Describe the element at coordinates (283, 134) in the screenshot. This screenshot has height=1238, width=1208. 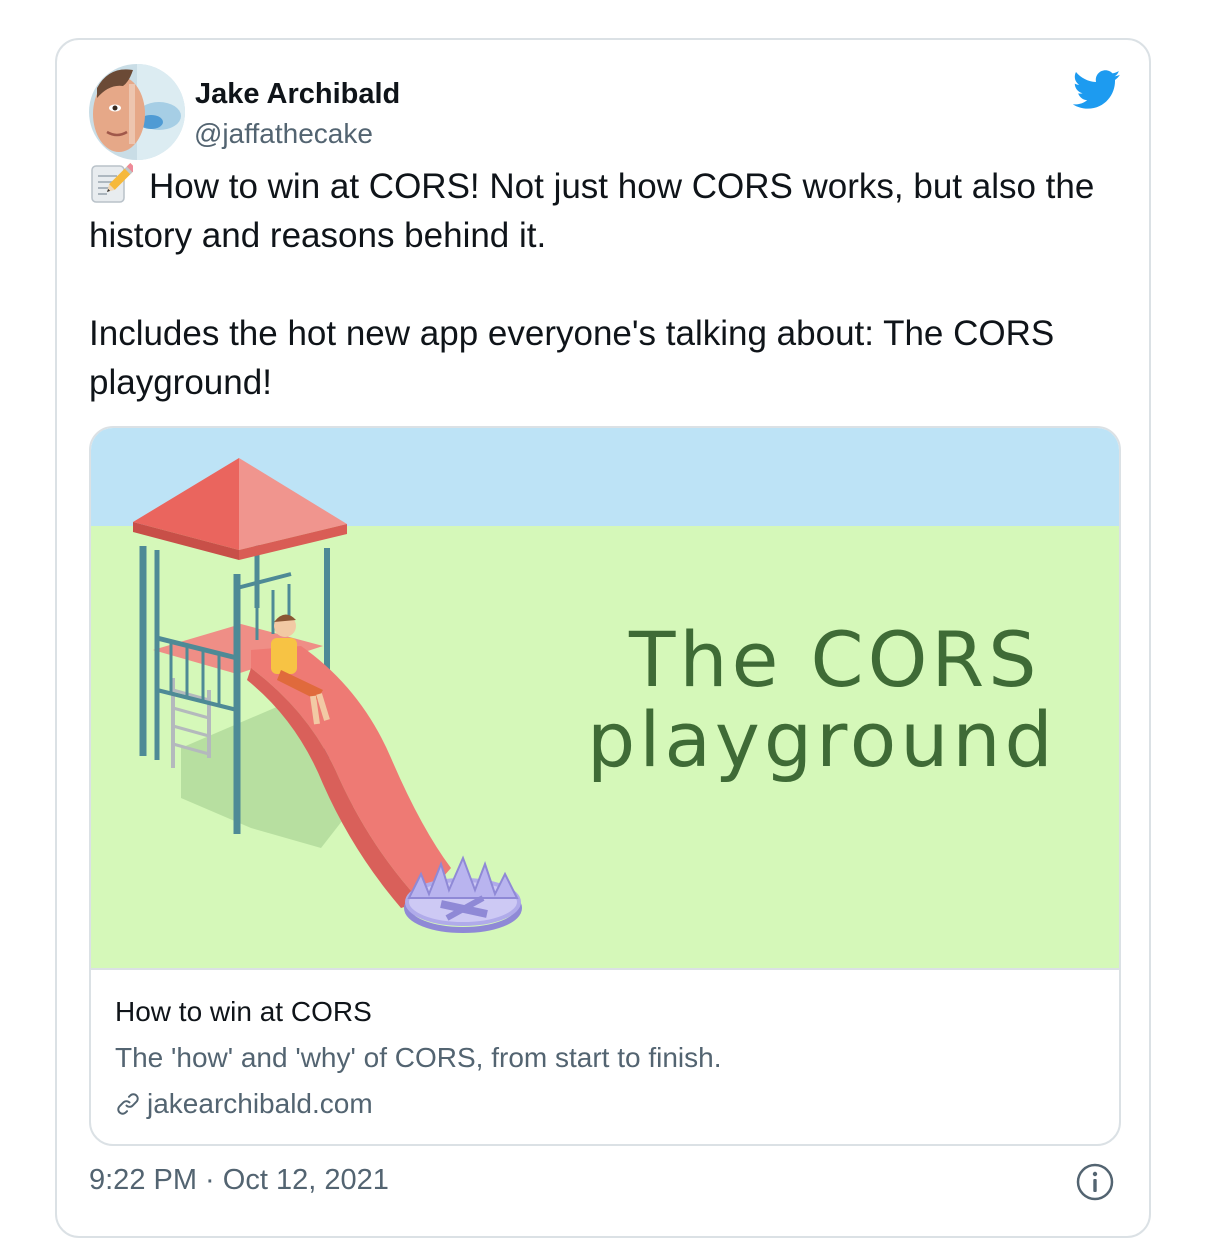
I see `user-handle: @jaffathecake` at that location.